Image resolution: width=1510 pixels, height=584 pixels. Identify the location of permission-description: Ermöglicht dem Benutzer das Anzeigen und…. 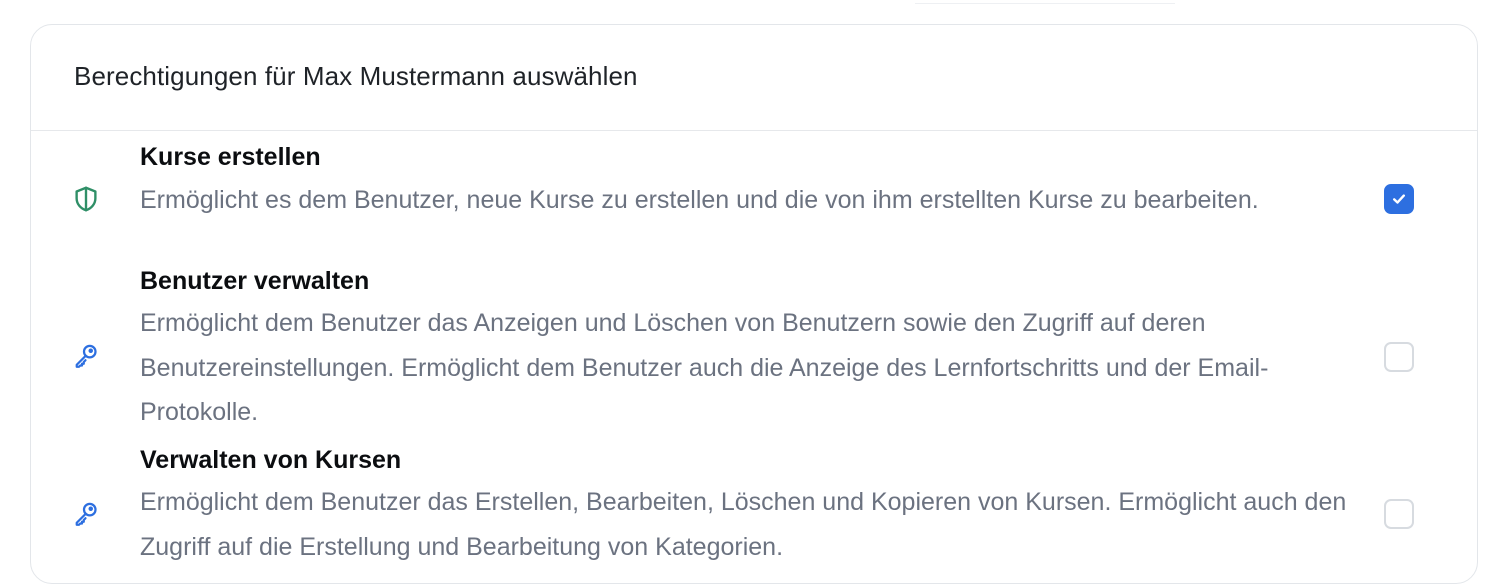
(704, 367).